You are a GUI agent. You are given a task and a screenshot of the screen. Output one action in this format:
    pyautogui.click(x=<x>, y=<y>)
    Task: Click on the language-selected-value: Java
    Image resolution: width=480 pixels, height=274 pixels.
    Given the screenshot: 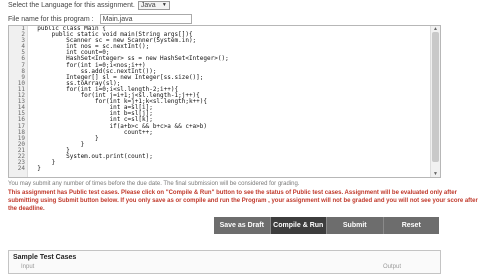 What is the action you would take?
    pyautogui.click(x=148, y=5)
    